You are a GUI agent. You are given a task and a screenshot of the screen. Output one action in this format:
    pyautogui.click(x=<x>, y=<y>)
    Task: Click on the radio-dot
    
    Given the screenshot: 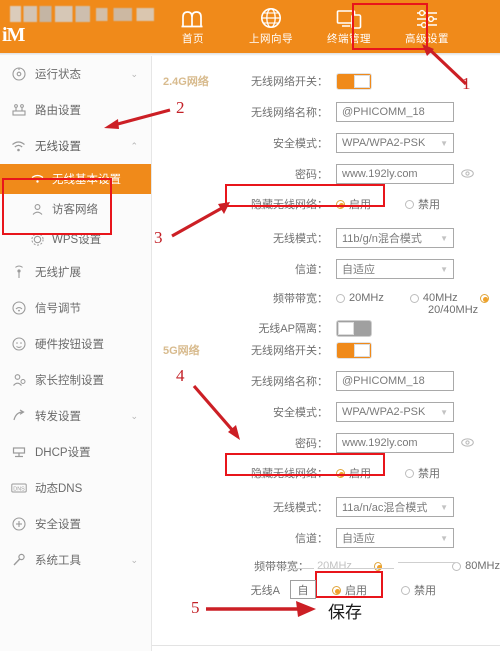 What is the action you would take?
    pyautogui.click(x=409, y=204)
    